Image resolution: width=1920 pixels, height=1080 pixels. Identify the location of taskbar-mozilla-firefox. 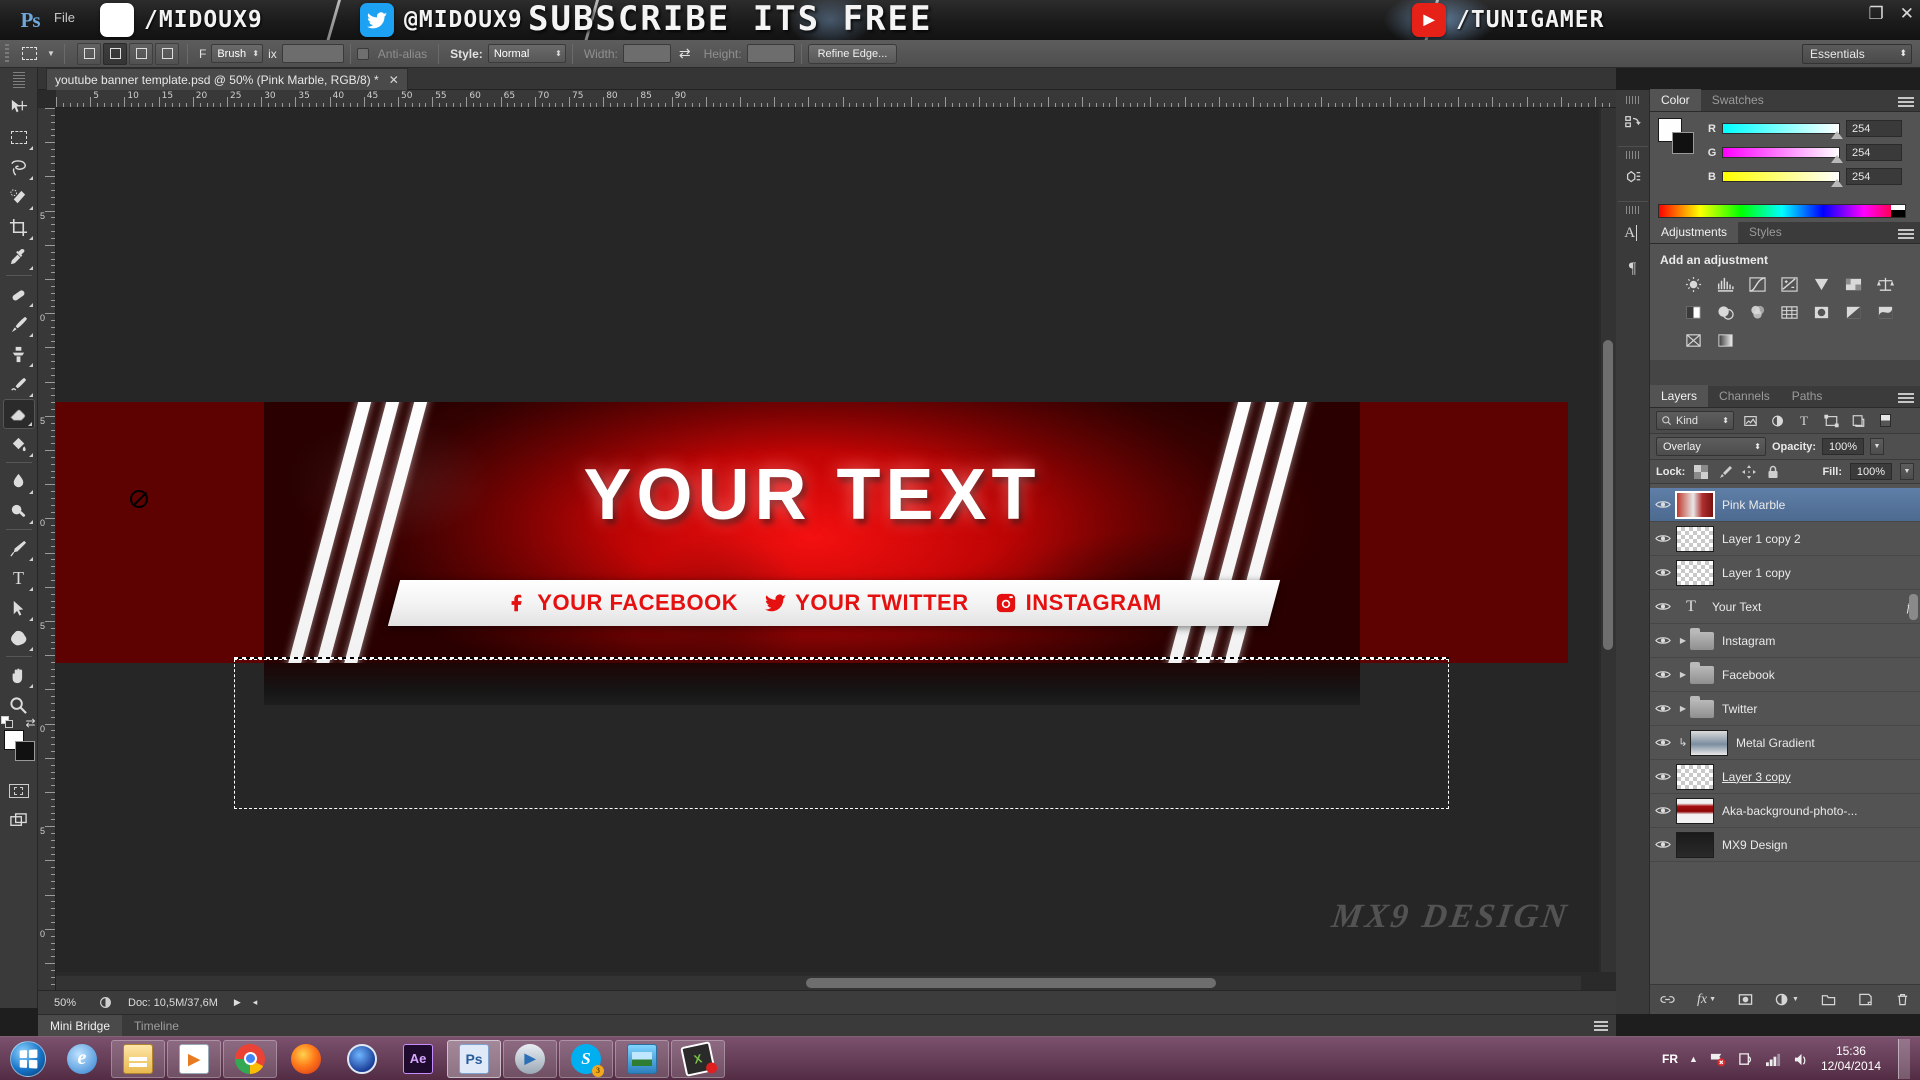
(306, 1059).